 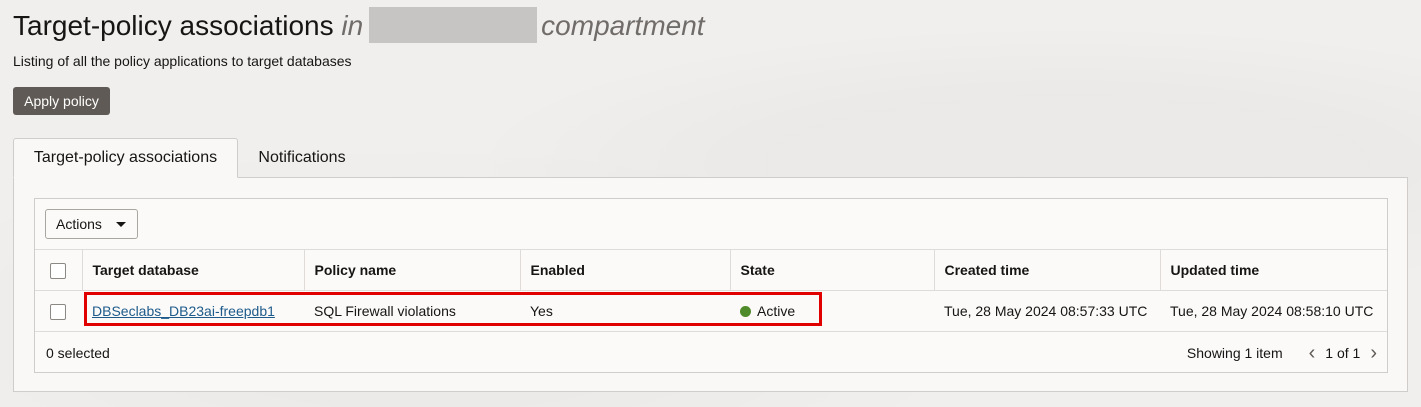 I want to click on cell-target-database: DBSeclabs_DB23ai-freepdb1, so click(x=193, y=311).